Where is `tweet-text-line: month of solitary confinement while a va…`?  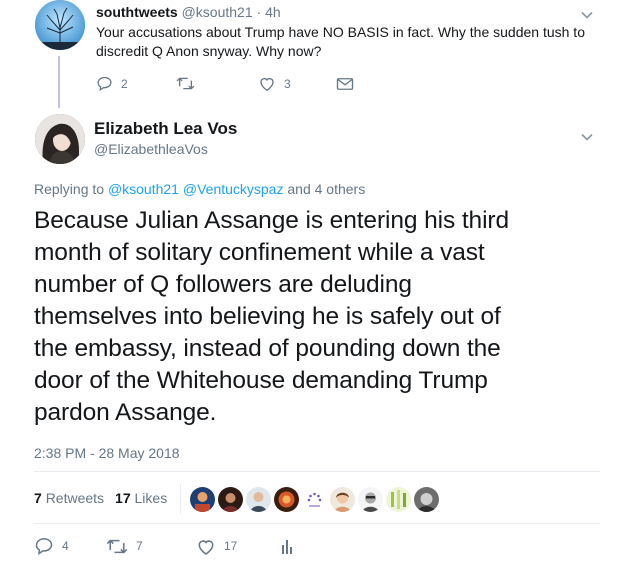
tweet-text-line: month of solitary confinement while a va… is located at coordinates (259, 252).